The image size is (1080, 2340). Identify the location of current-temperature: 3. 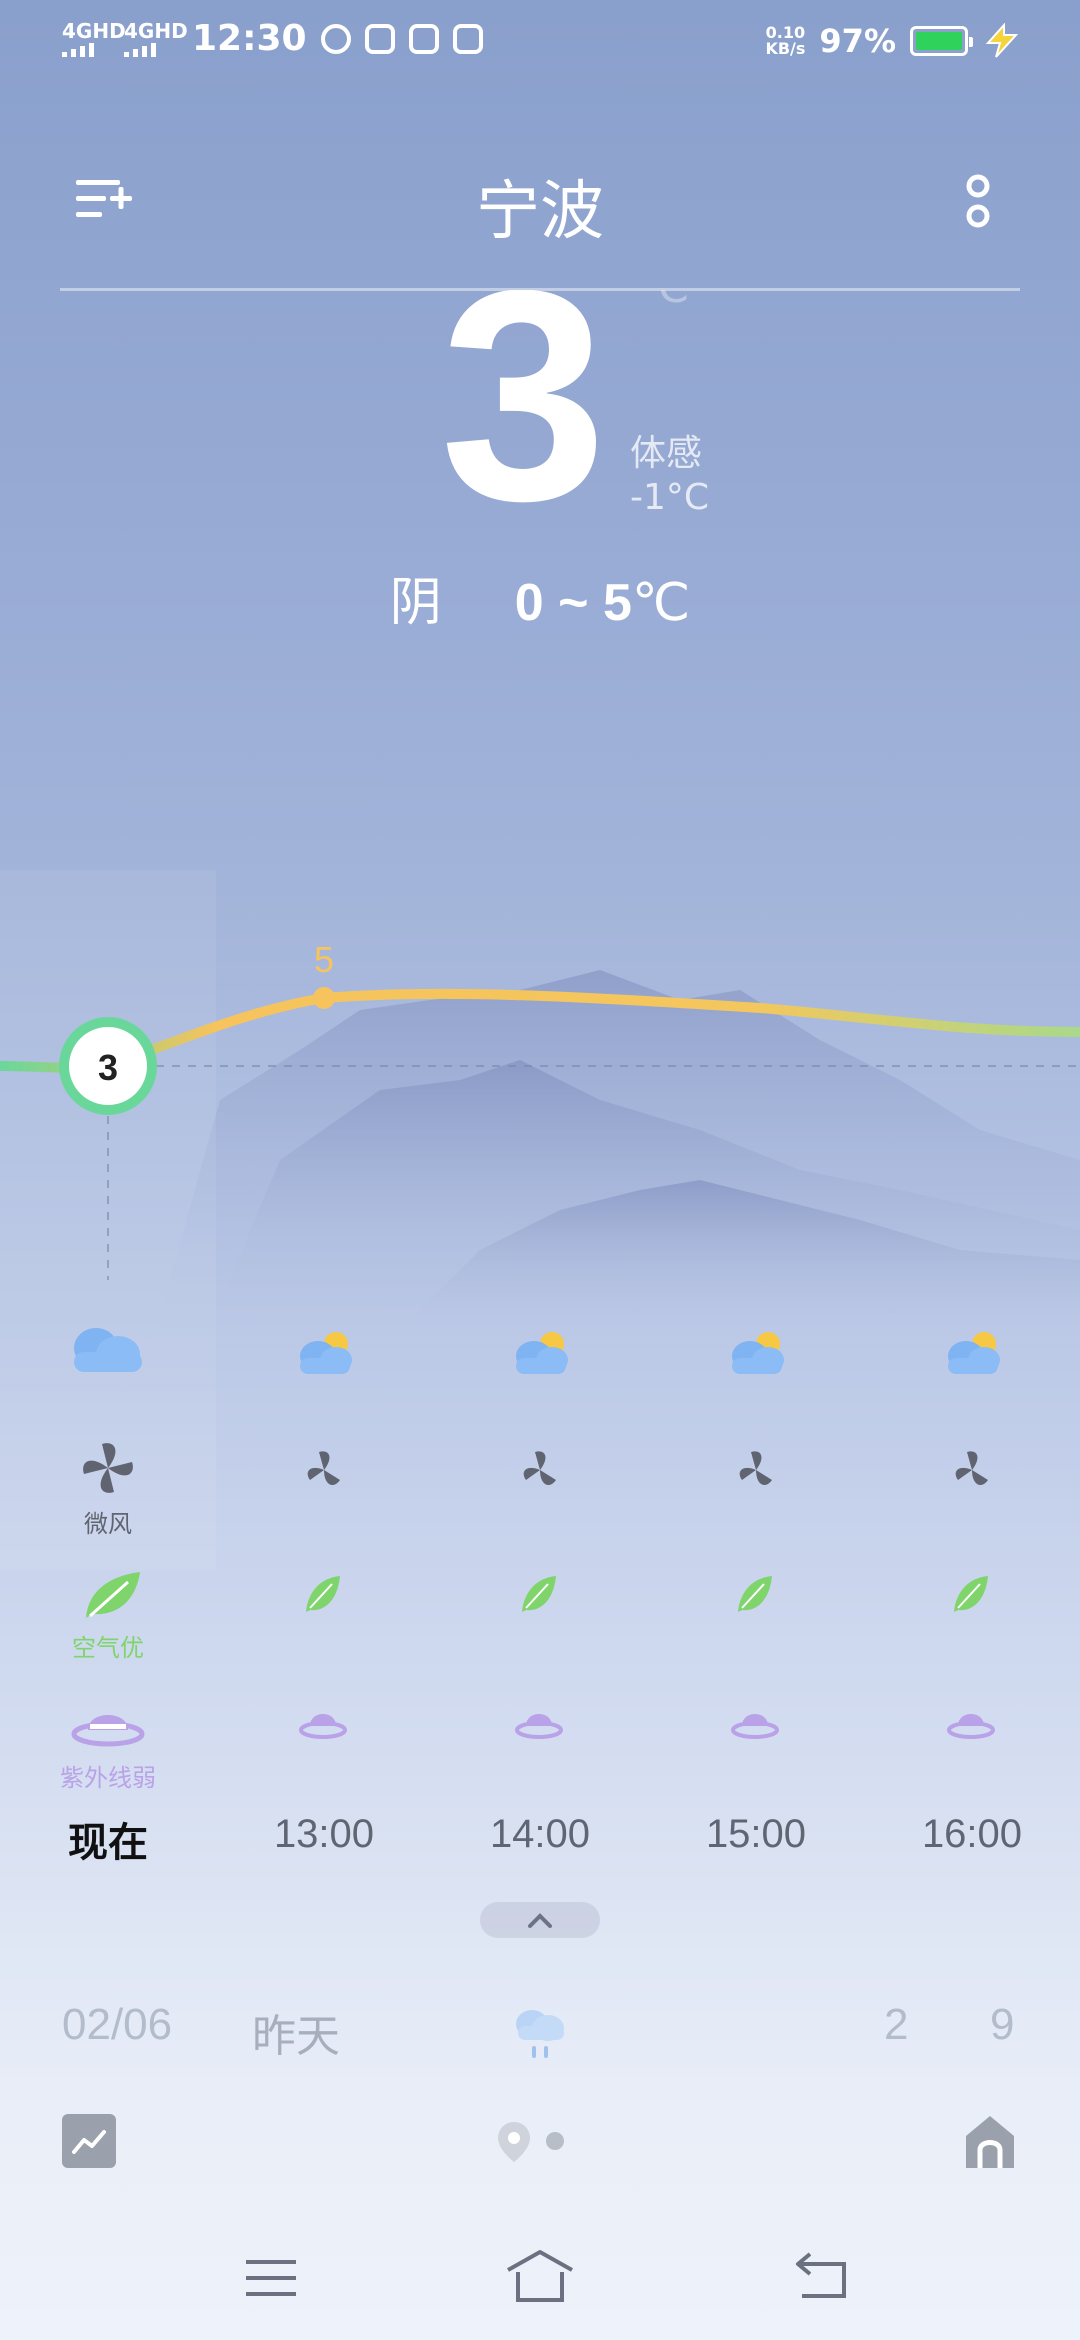
(523, 395).